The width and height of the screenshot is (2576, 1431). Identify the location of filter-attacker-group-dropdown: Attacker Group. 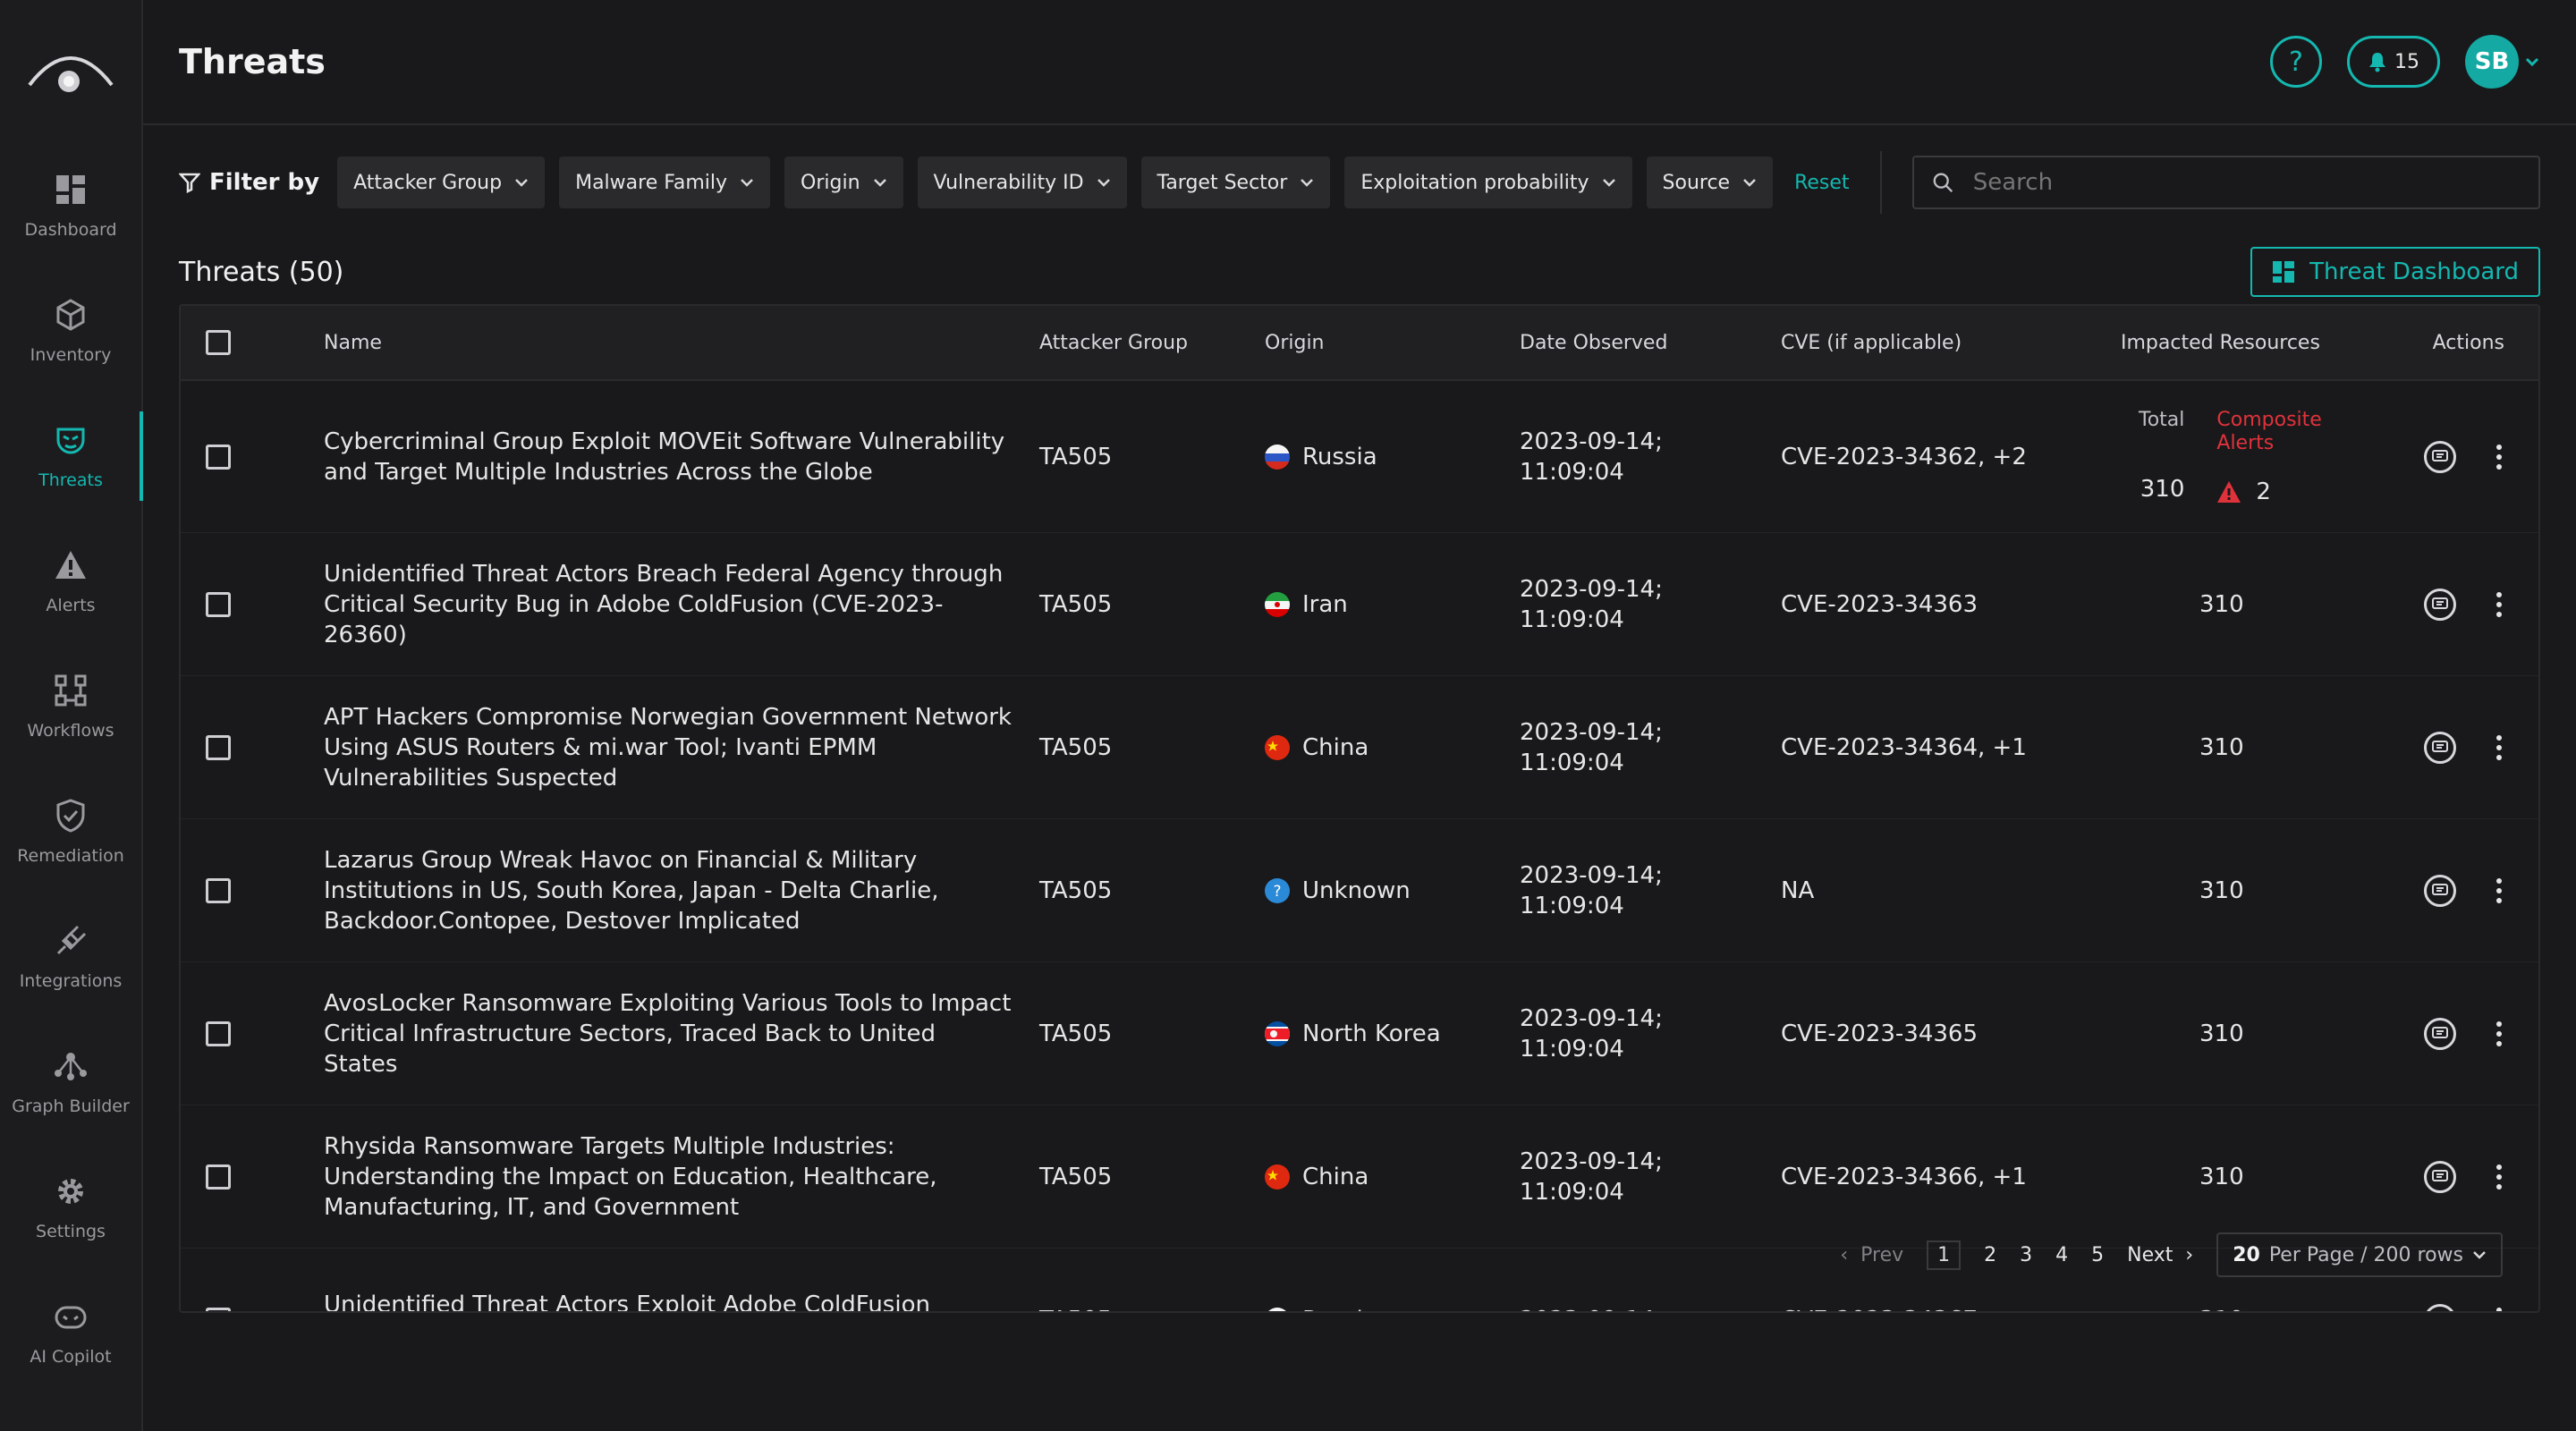
(441, 183).